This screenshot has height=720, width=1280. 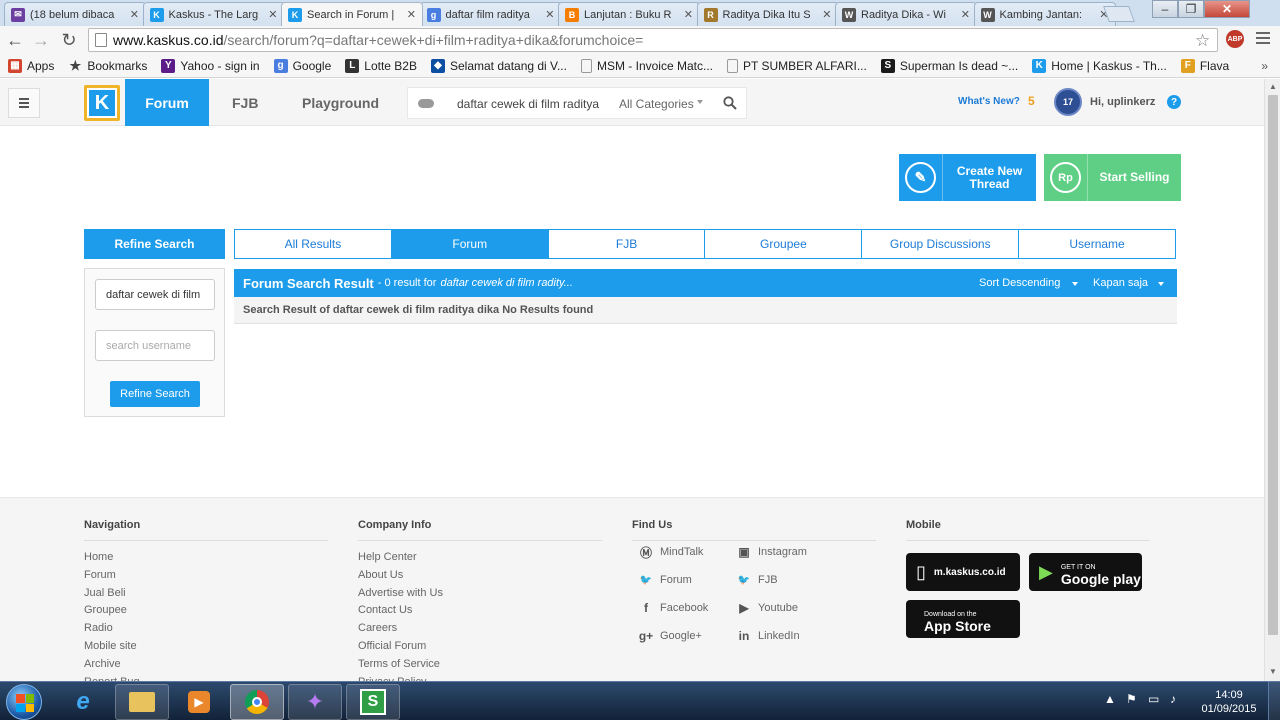 I want to click on nav-forum: Forum, so click(x=167, y=102).